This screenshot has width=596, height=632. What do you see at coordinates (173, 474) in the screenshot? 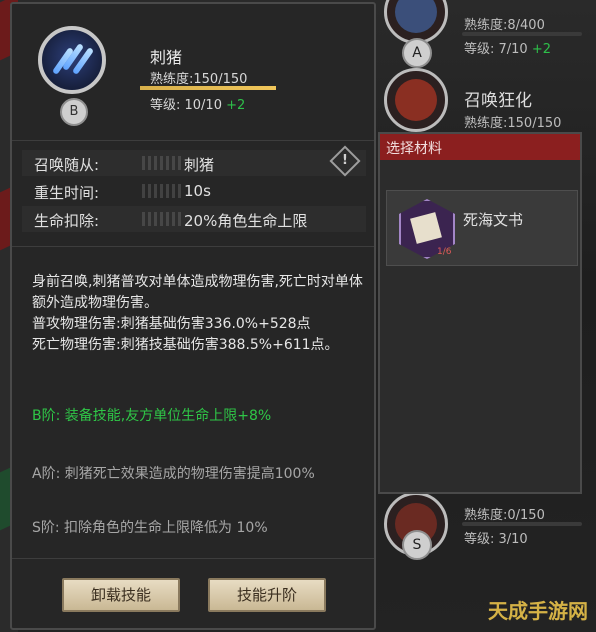
I see `tier-a-description: A阶: 刺猪死亡效果造成的物理伤害提高100%` at bounding box center [173, 474].